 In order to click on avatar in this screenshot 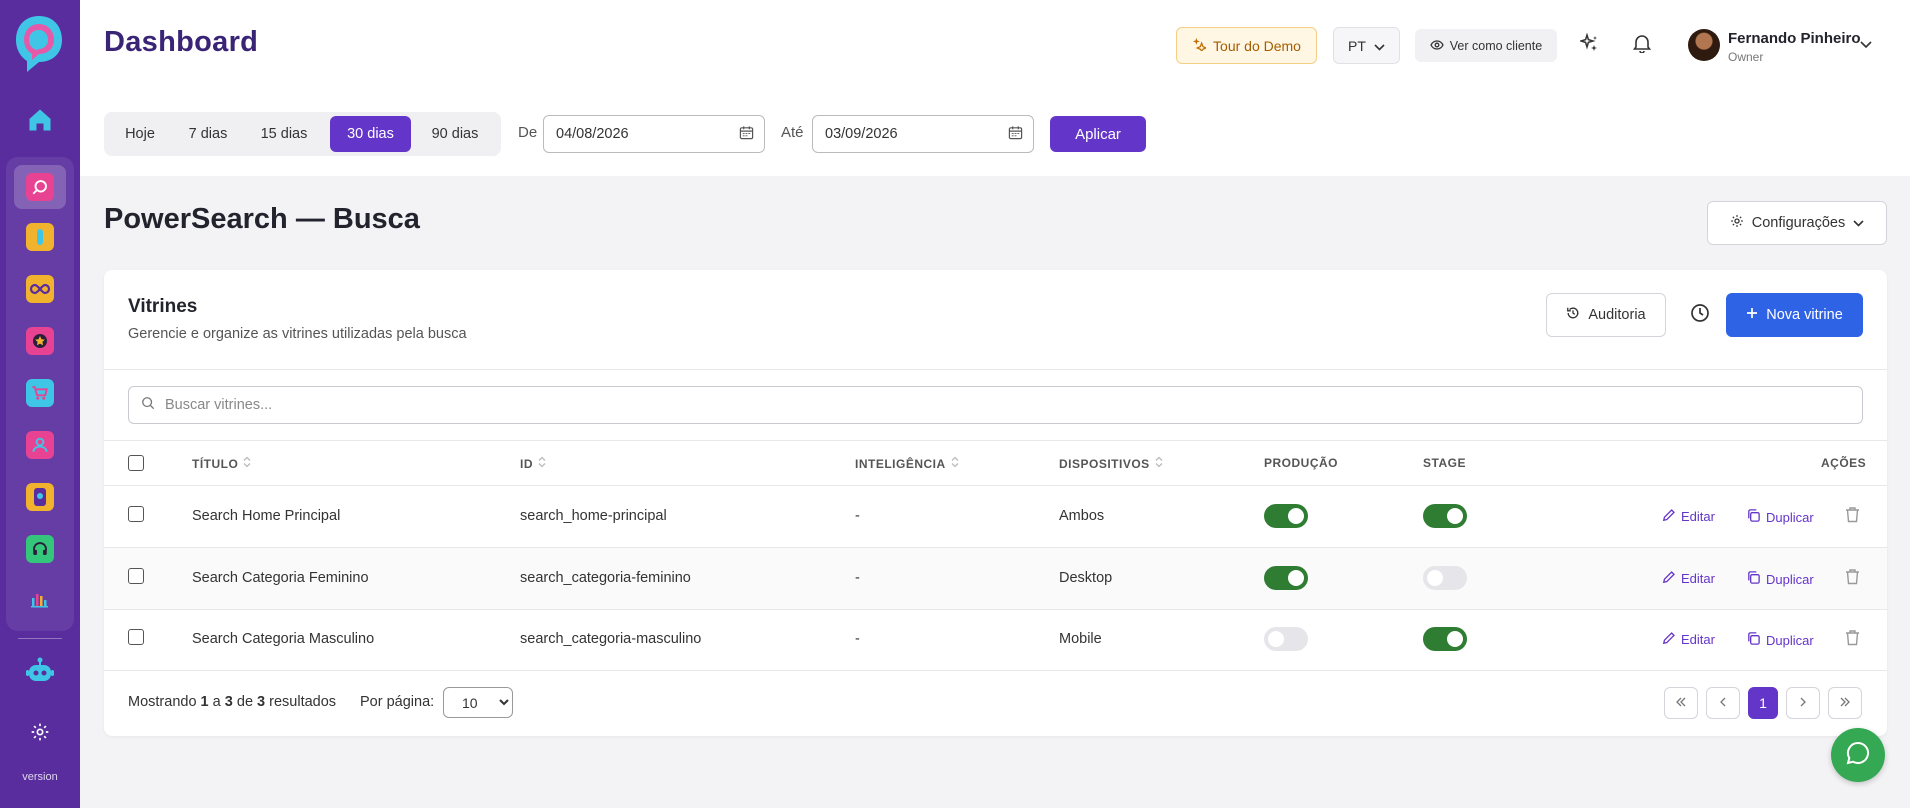, I will do `click(1704, 45)`.